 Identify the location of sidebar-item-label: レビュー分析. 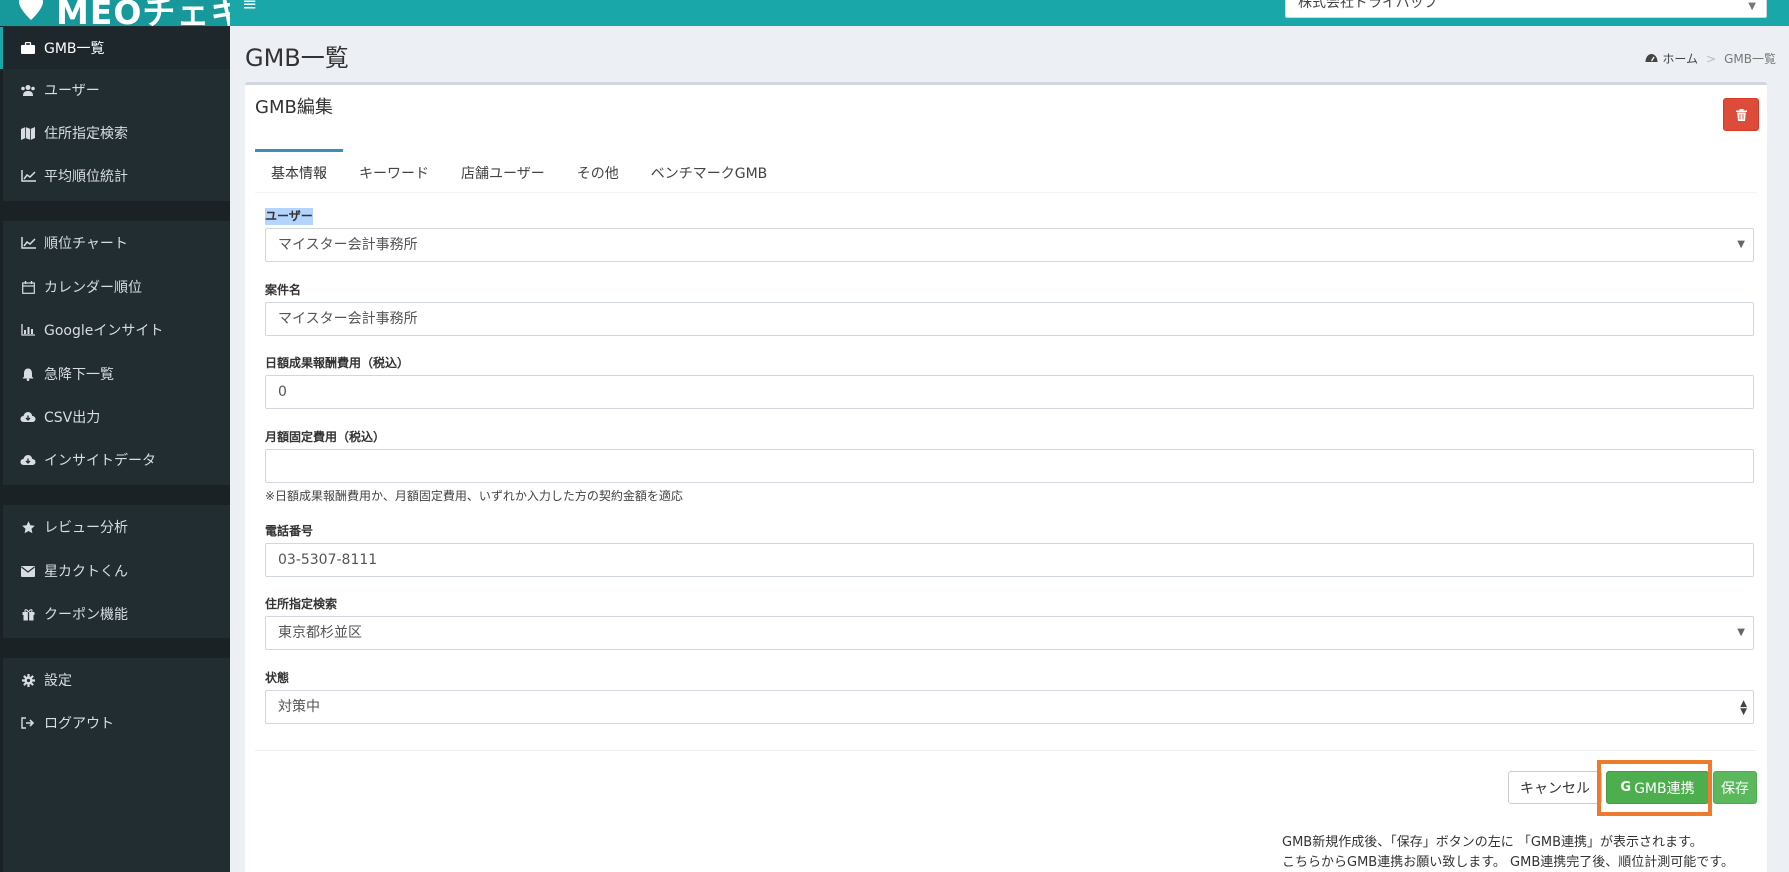
(86, 528).